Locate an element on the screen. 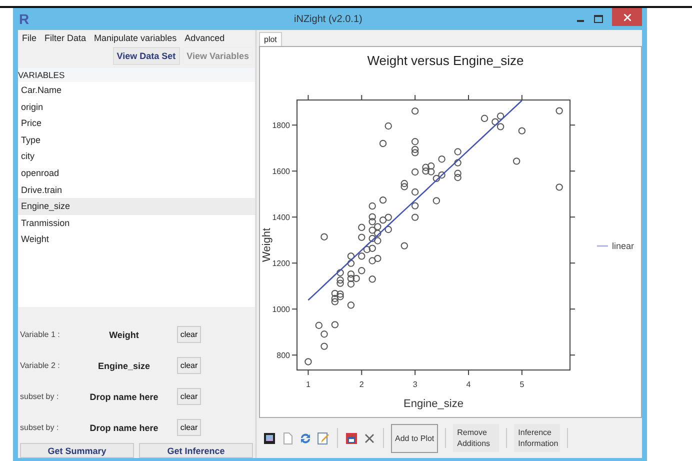 This screenshot has height=461, width=692. variable-item: openroad is located at coordinates (136, 173).